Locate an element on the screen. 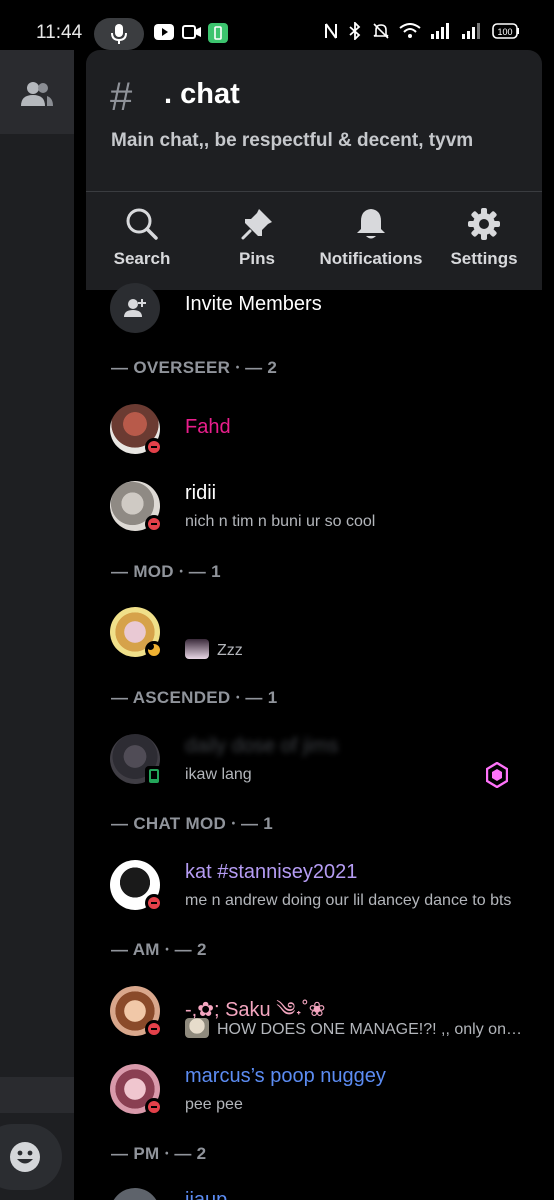 This screenshot has height=1200, width=554. member-name: jiaup is located at coordinates (206, 1194).